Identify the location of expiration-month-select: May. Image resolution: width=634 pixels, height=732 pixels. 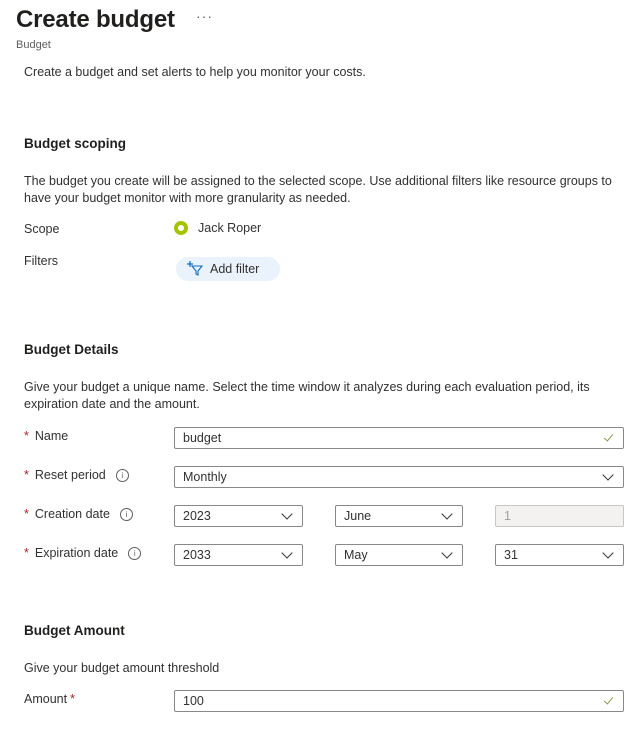
(399, 555).